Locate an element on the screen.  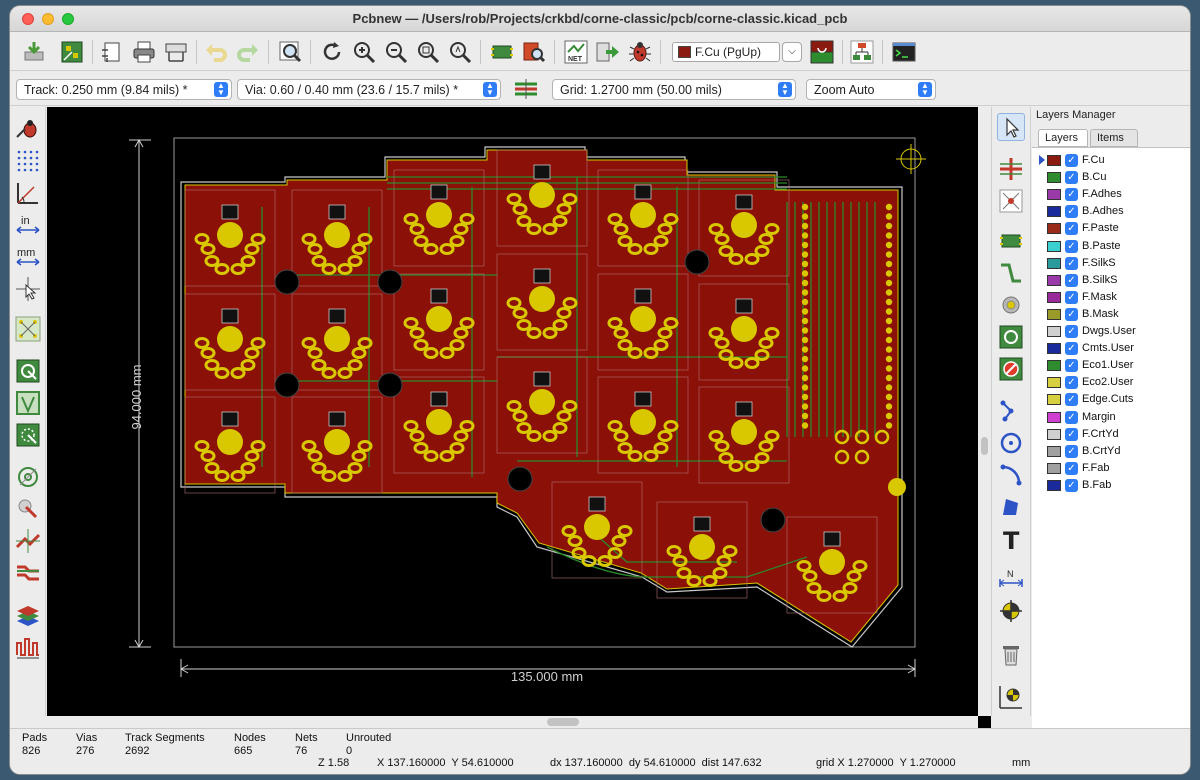
page-settings-icon is located at coordinates (112, 52).